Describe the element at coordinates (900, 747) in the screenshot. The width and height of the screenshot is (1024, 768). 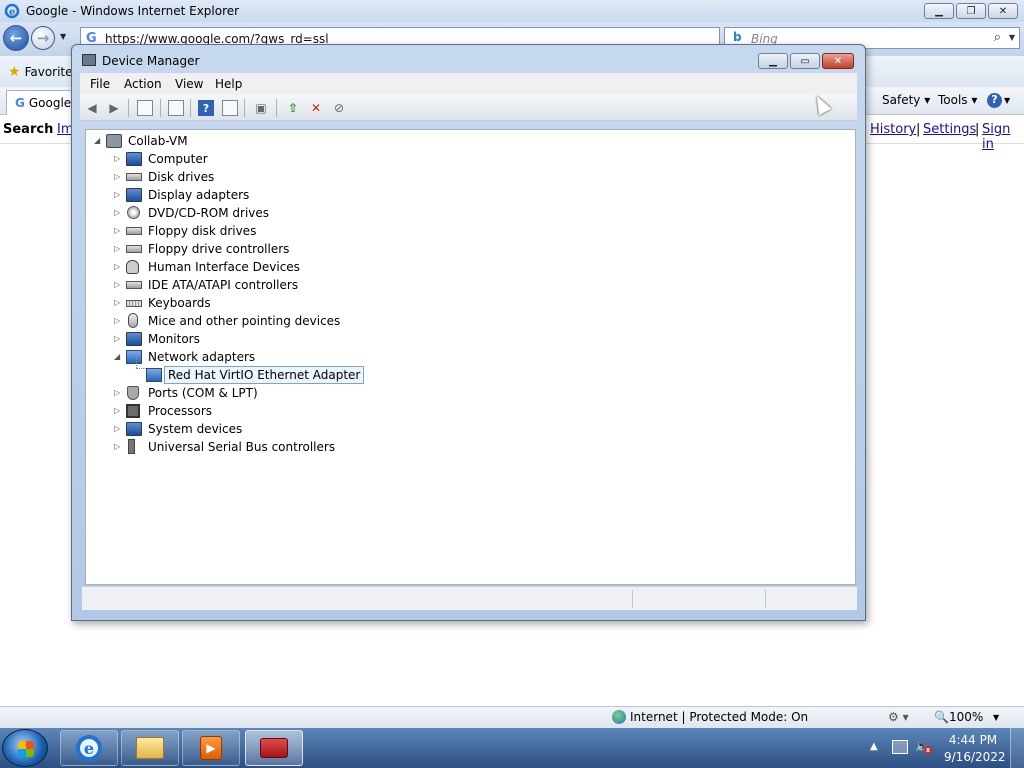
I see `network-icon` at that location.